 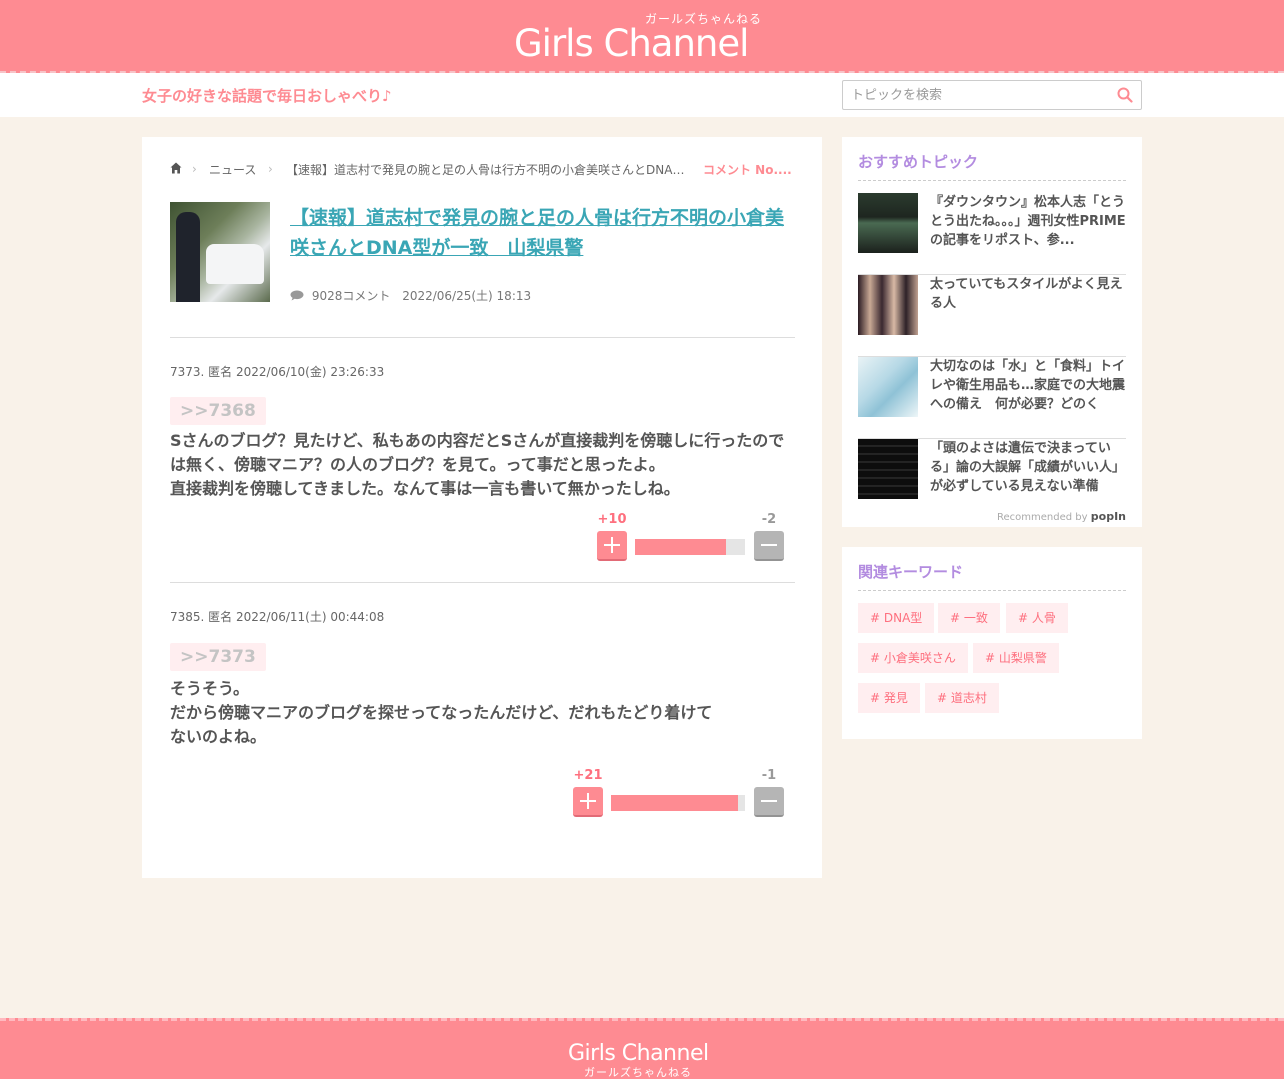 I want to click on anchor-link: >>7368, so click(x=218, y=411).